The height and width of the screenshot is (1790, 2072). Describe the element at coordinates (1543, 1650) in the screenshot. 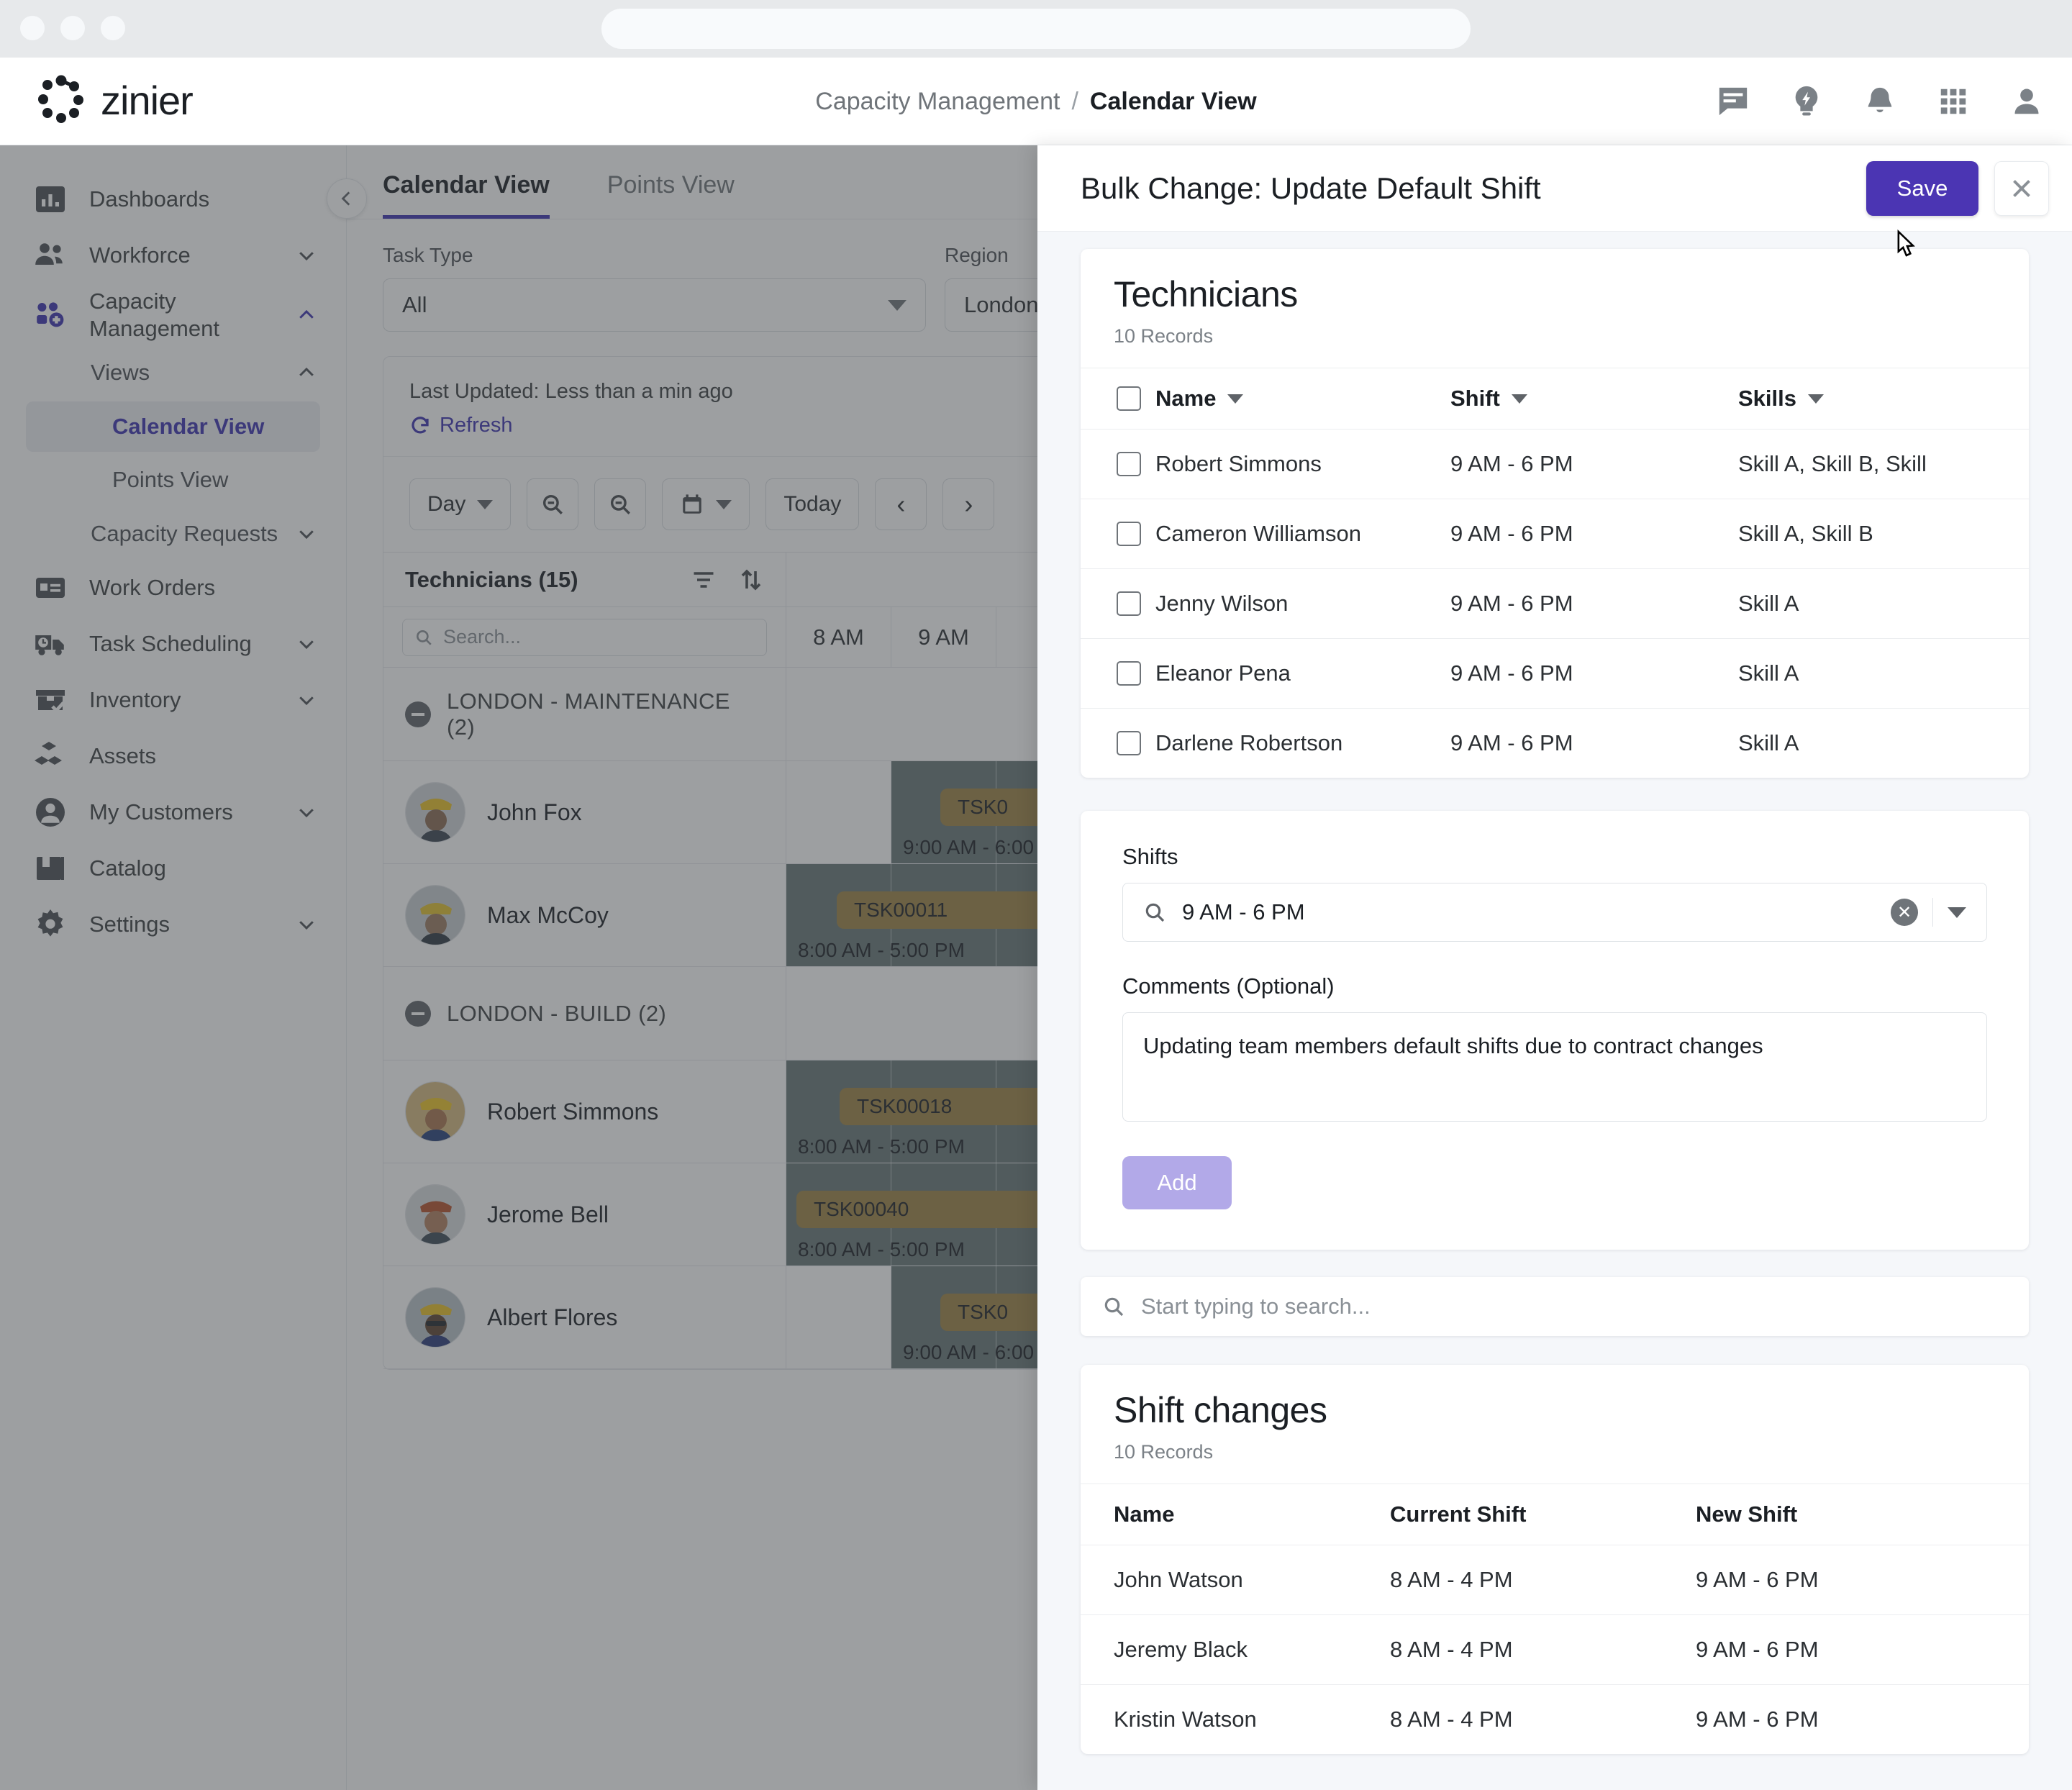

I see `cell-current-shift: 8 AM - 4 PM` at that location.